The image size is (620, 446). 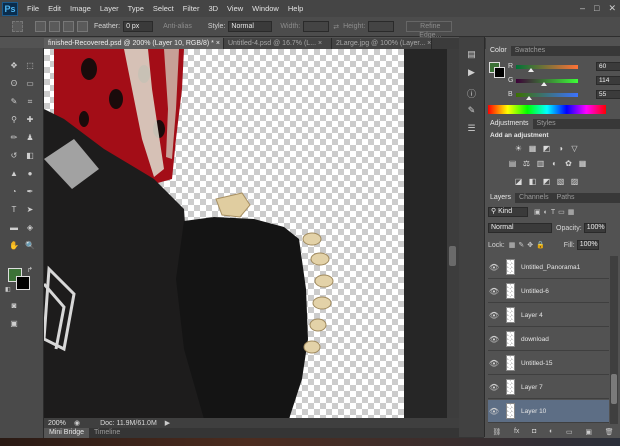 I want to click on type-tool-icon: T, so click(x=14, y=209).